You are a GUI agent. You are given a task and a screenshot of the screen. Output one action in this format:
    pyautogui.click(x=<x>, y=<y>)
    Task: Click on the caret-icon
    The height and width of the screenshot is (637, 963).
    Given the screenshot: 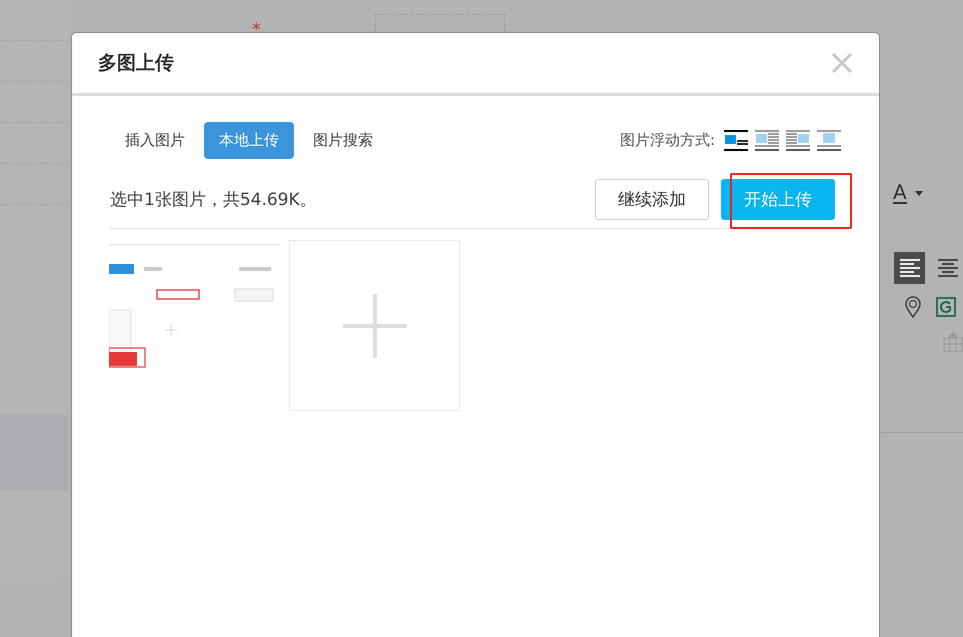 What is the action you would take?
    pyautogui.click(x=918, y=193)
    